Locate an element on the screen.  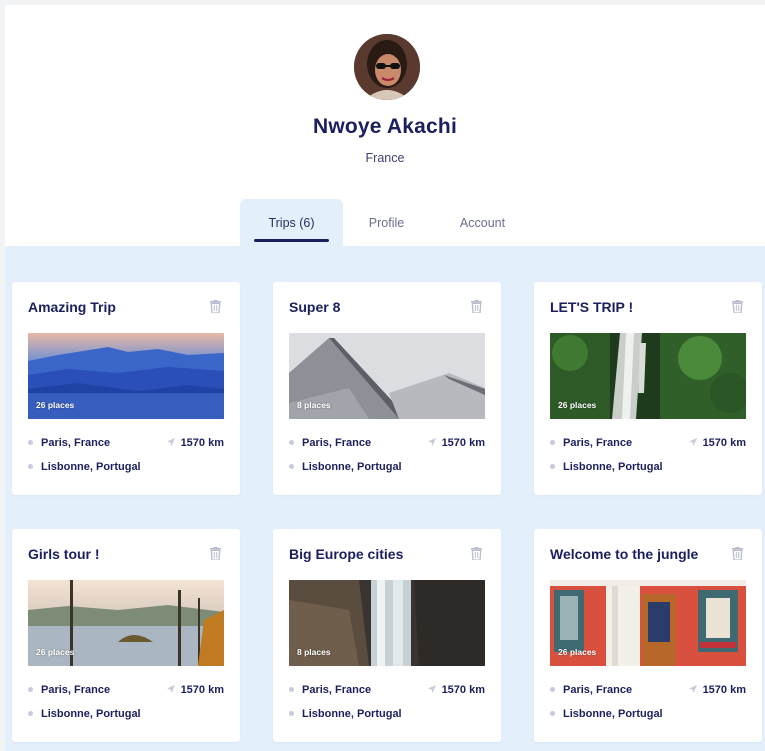
profile-country: France is located at coordinates (385, 158).